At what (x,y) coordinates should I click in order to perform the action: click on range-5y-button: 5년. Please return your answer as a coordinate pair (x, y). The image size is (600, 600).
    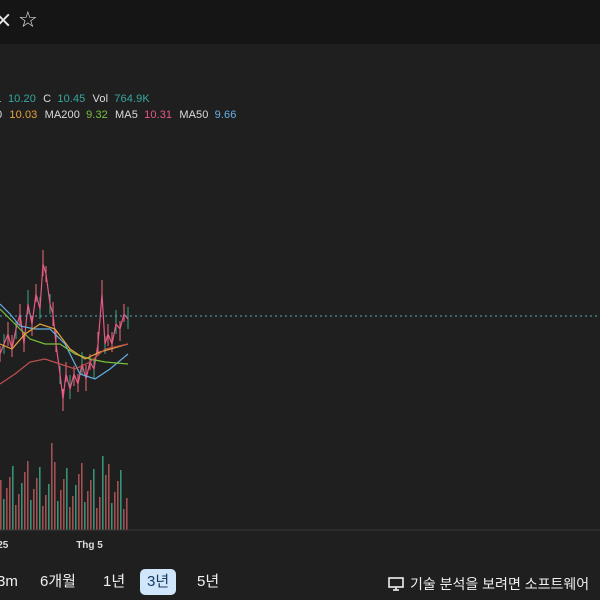
    Looking at the image, I should click on (208, 582).